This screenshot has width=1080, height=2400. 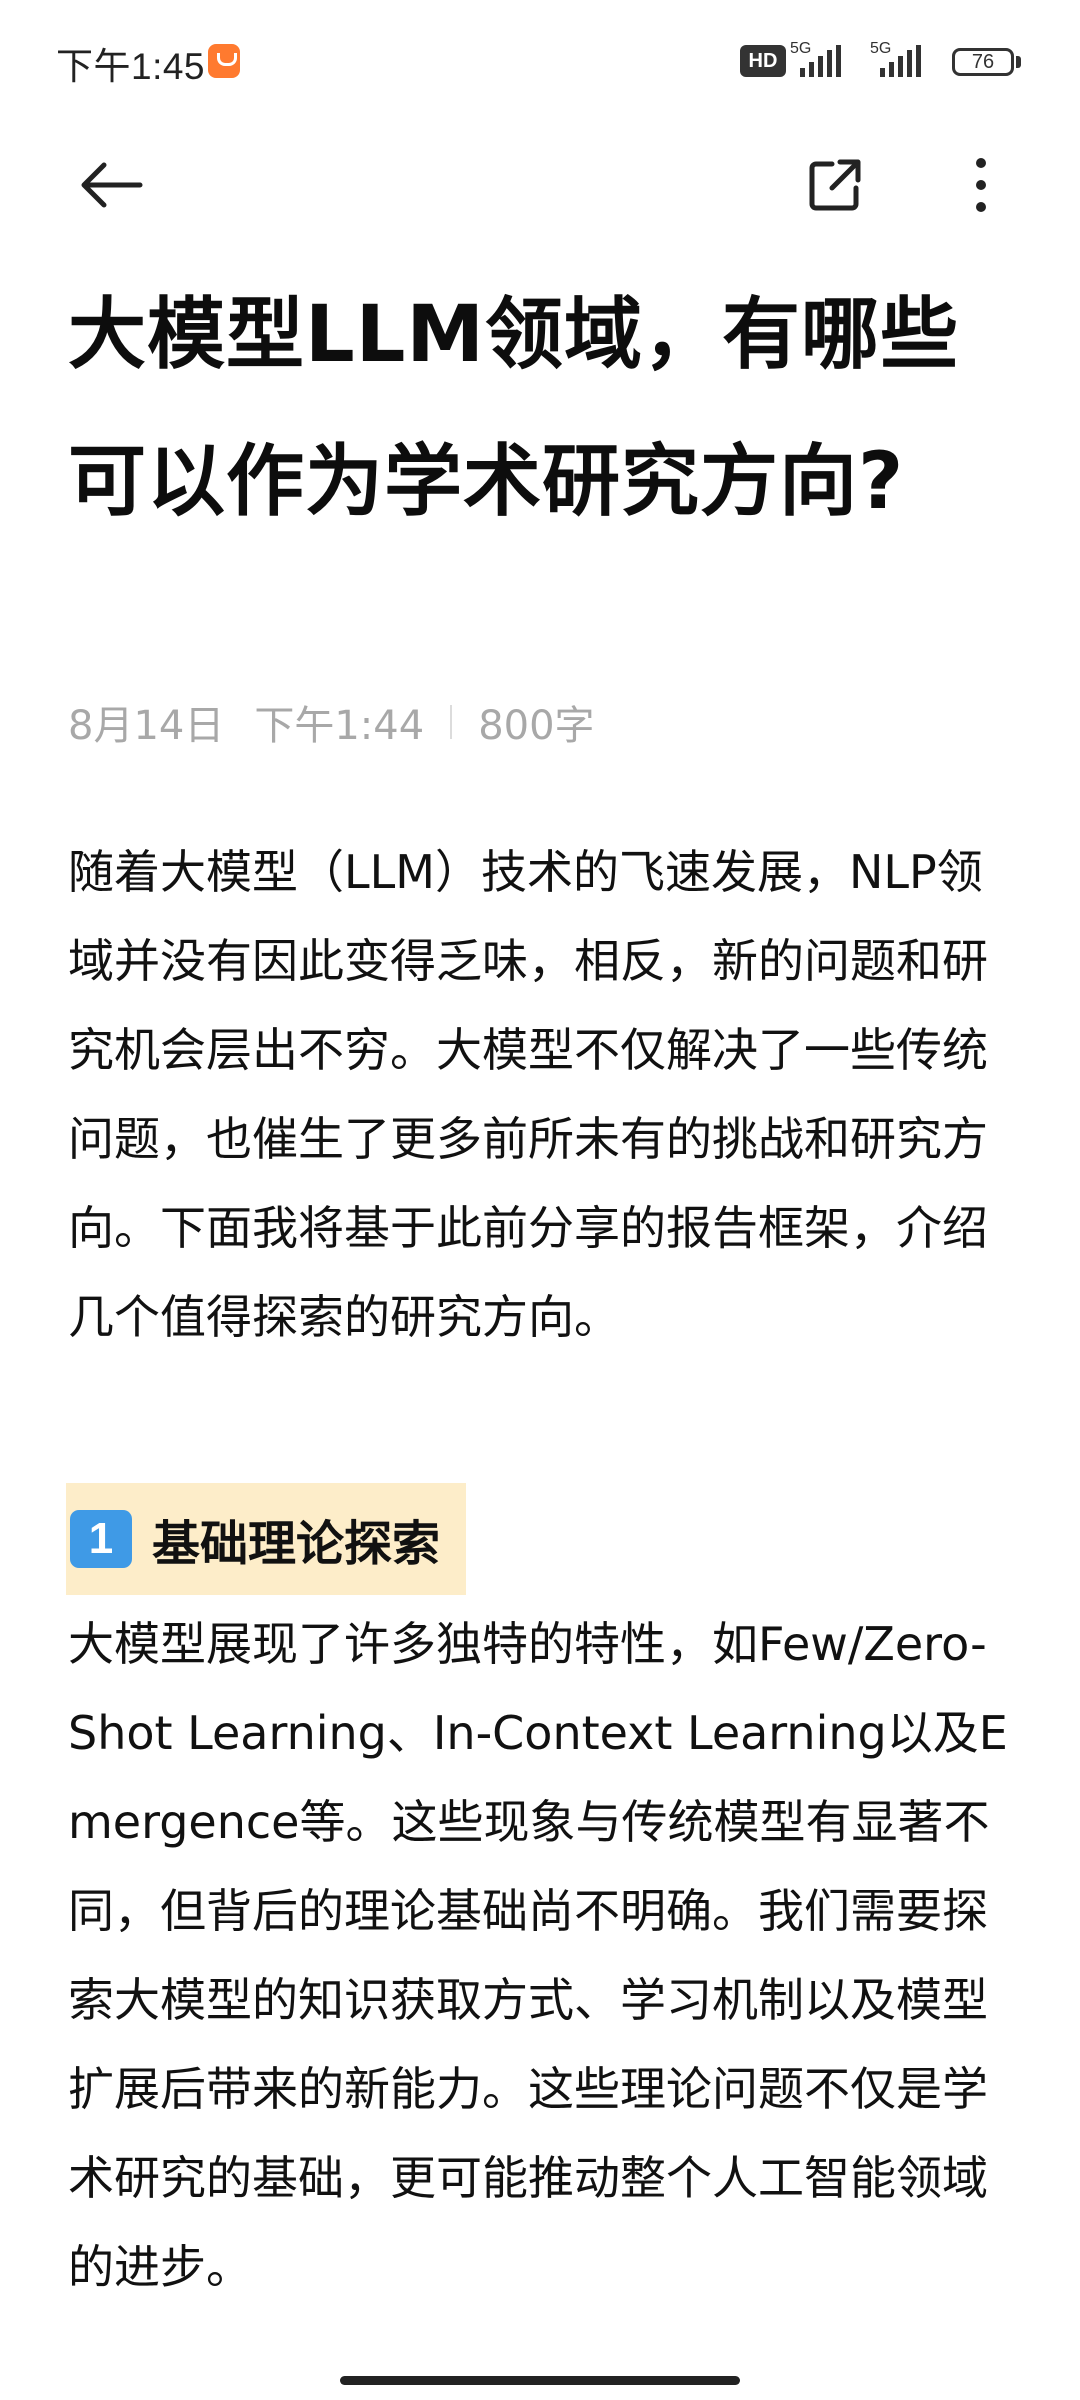 I want to click on more-options-button, so click(x=981, y=185).